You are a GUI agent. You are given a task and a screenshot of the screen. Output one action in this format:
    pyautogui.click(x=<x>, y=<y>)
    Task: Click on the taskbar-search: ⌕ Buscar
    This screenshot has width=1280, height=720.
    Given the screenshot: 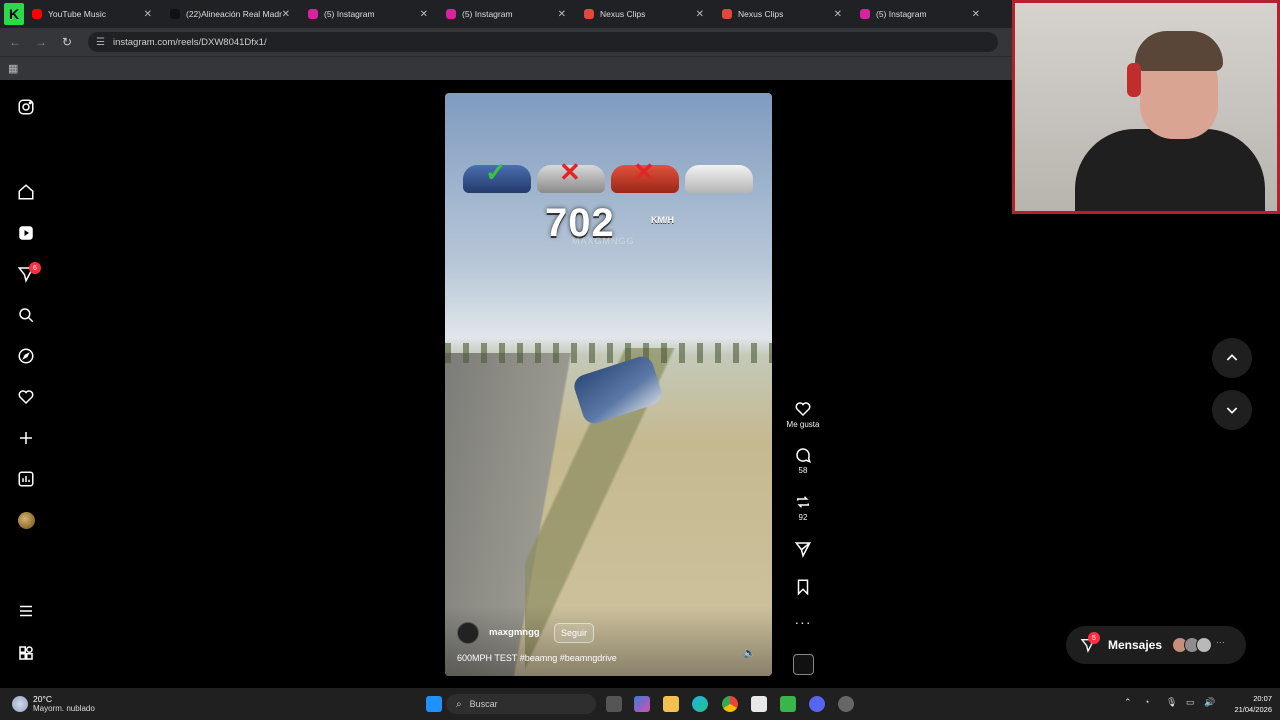 What is the action you would take?
    pyautogui.click(x=521, y=704)
    